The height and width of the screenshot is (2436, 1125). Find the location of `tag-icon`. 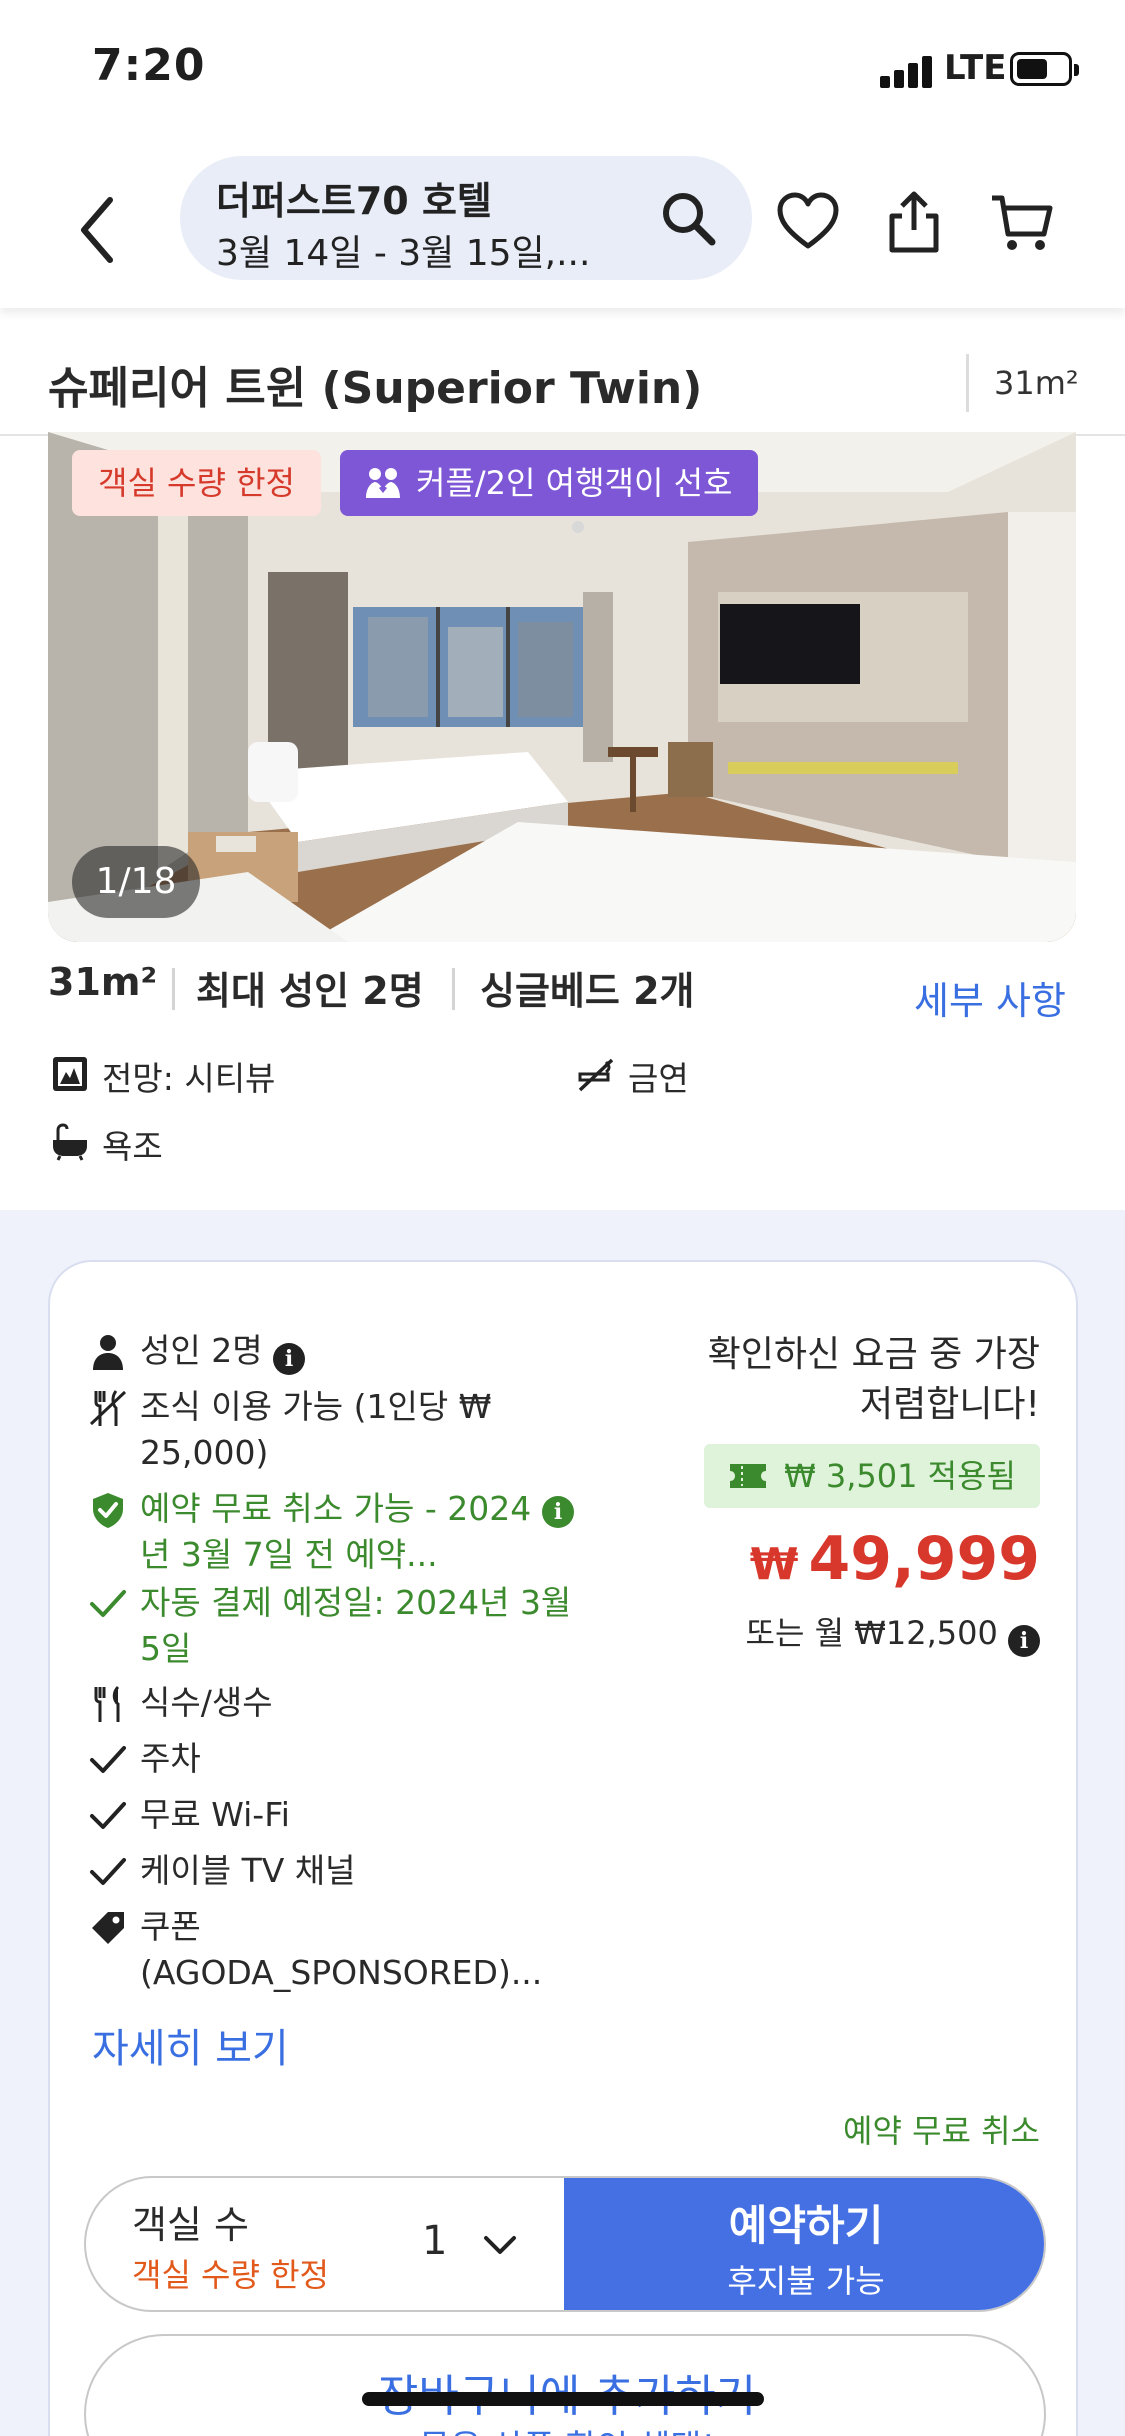

tag-icon is located at coordinates (108, 1928).